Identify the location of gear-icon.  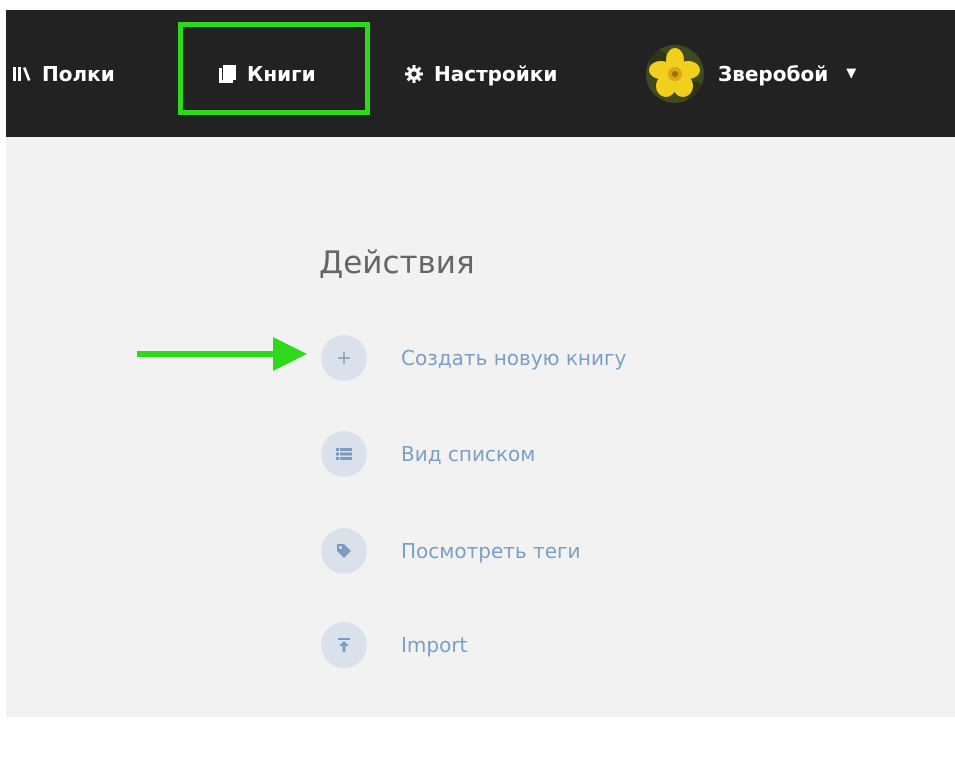
(414, 74).